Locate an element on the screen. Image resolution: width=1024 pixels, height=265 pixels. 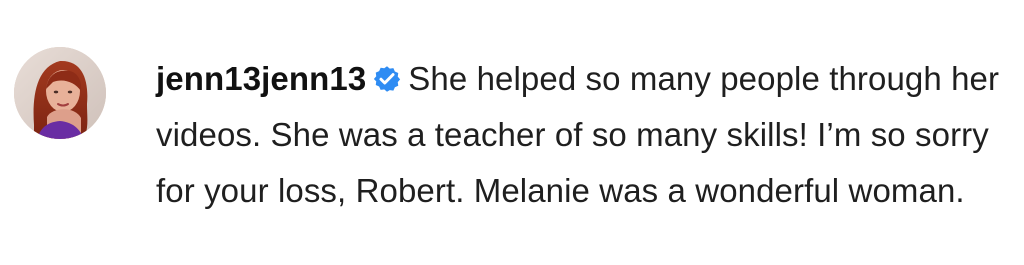
username-link: jenn13jenn13 is located at coordinates (261, 78).